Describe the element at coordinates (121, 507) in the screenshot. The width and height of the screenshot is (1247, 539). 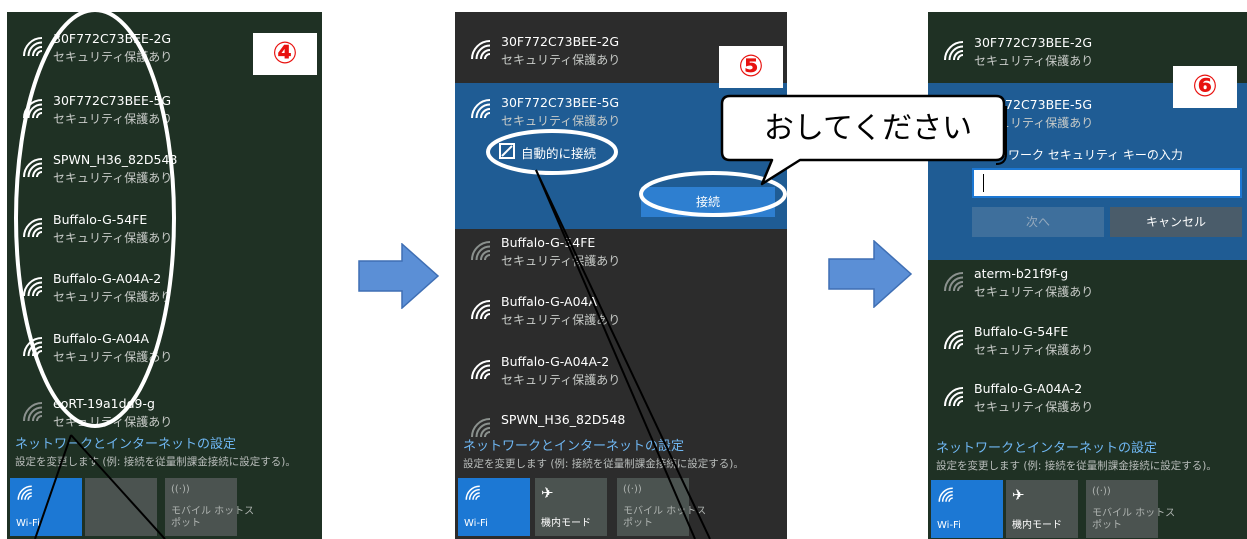
I see `airplane-mode-tile` at that location.